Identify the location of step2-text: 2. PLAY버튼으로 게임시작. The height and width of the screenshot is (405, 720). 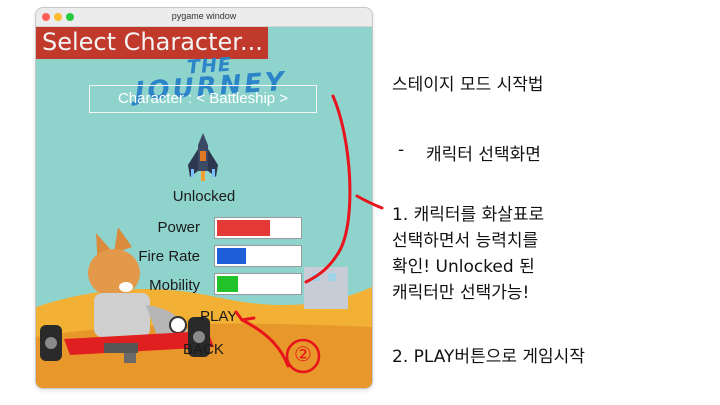
(488, 357).